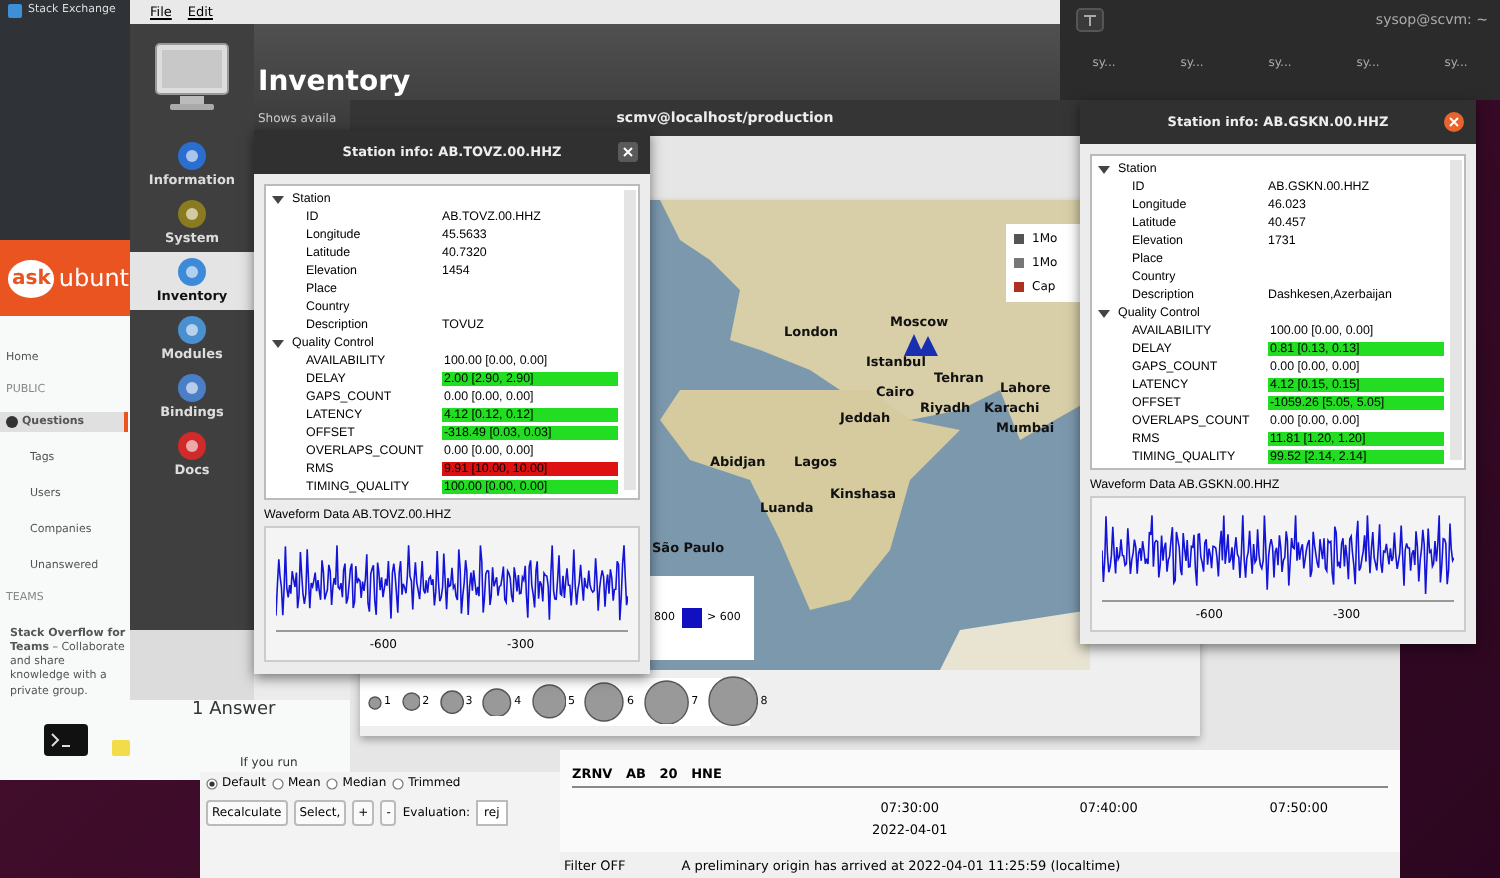  I want to click on monitor-icon, so click(192, 78).